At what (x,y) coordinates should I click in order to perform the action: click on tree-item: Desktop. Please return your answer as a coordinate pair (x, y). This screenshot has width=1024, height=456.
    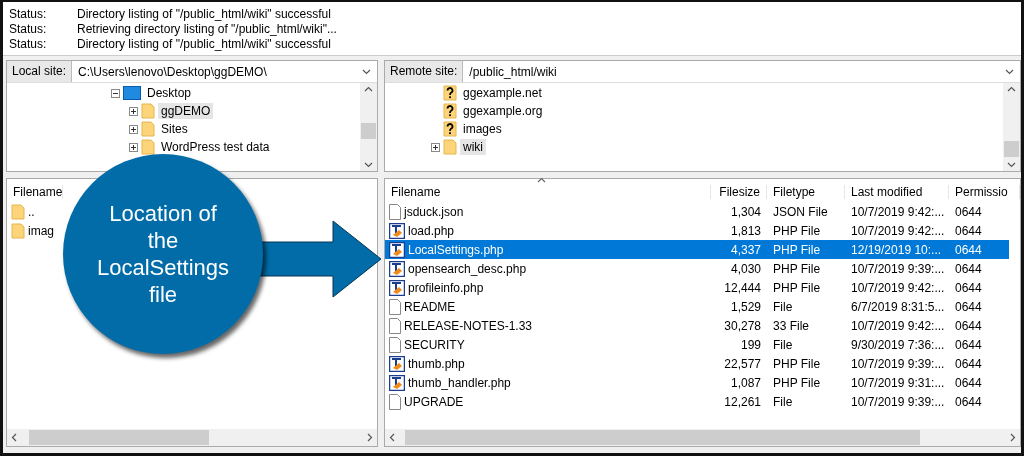
    Looking at the image, I should click on (169, 93).